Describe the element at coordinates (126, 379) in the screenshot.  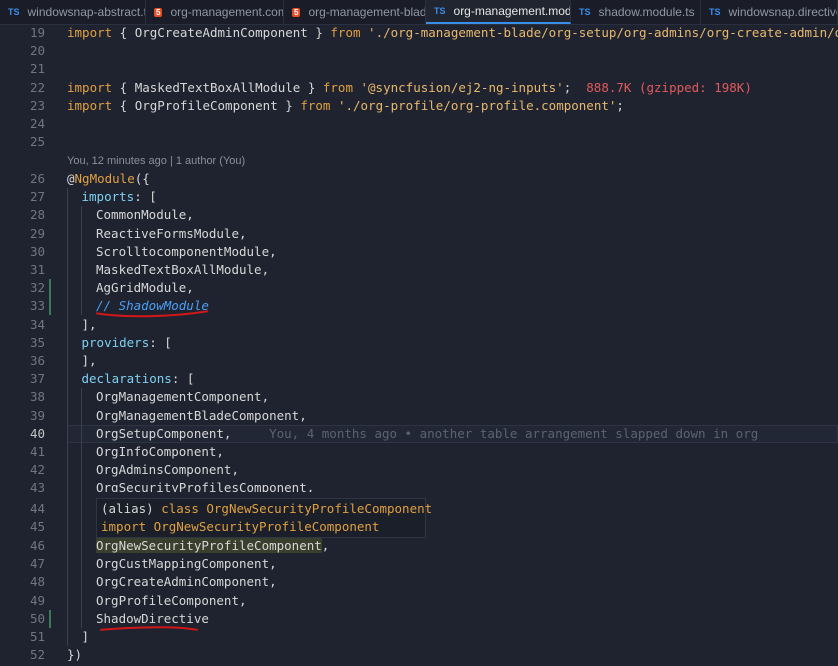
I see `code-token: declarations` at that location.